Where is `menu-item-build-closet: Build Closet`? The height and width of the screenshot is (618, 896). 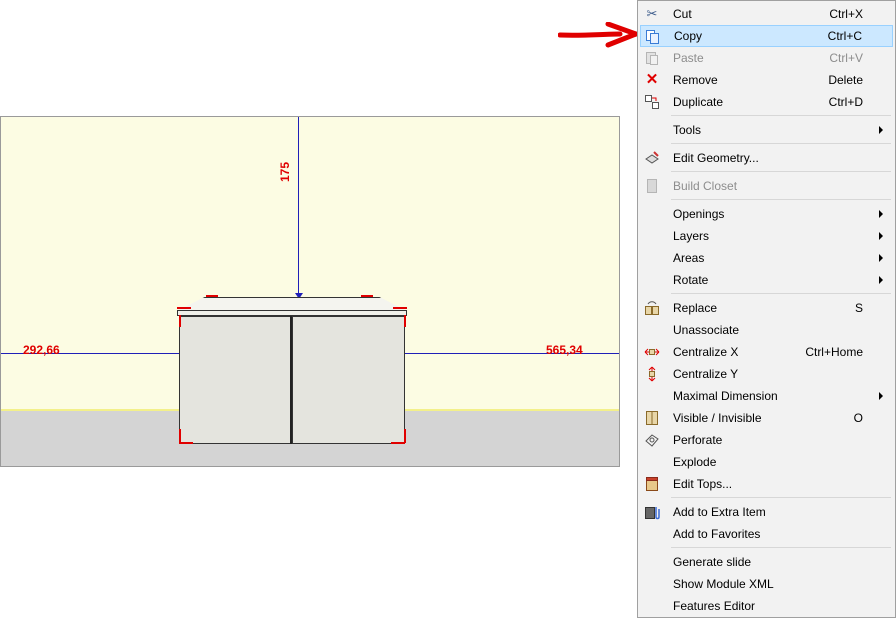 menu-item-build-closet: Build Closet is located at coordinates (766, 186).